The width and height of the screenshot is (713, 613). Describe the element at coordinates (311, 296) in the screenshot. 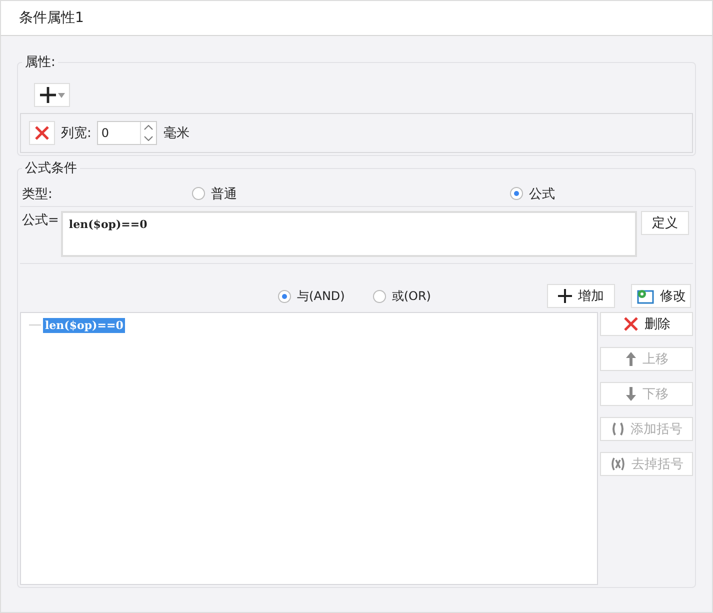

I see `logic-radio: 与(AND)` at that location.